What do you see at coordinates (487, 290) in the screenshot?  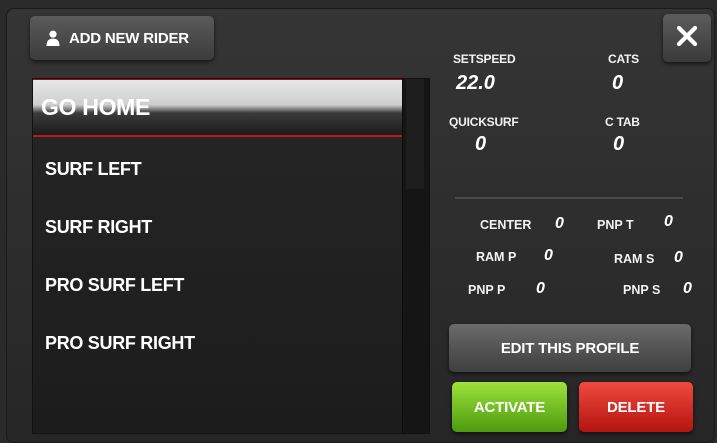 I see `pnp-p-label: PNP P` at bounding box center [487, 290].